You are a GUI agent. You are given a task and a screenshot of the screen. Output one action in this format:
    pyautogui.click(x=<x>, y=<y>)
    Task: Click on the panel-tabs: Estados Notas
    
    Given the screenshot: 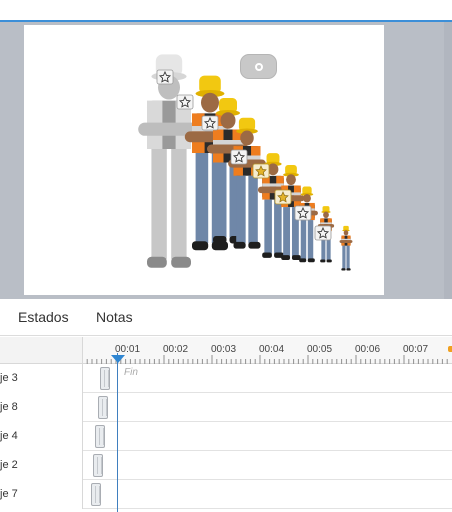 What is the action you would take?
    pyautogui.click(x=226, y=317)
    